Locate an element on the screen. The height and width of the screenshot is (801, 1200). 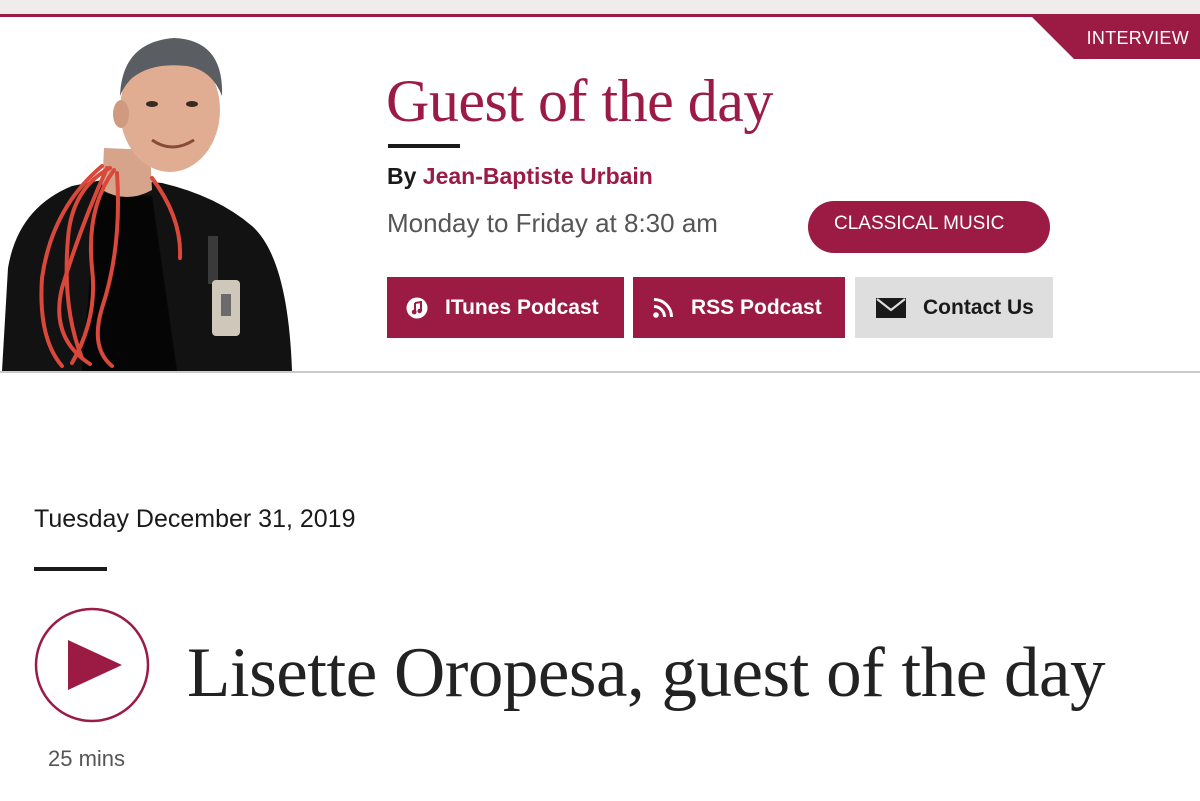
music-note-icon is located at coordinates (417, 308).